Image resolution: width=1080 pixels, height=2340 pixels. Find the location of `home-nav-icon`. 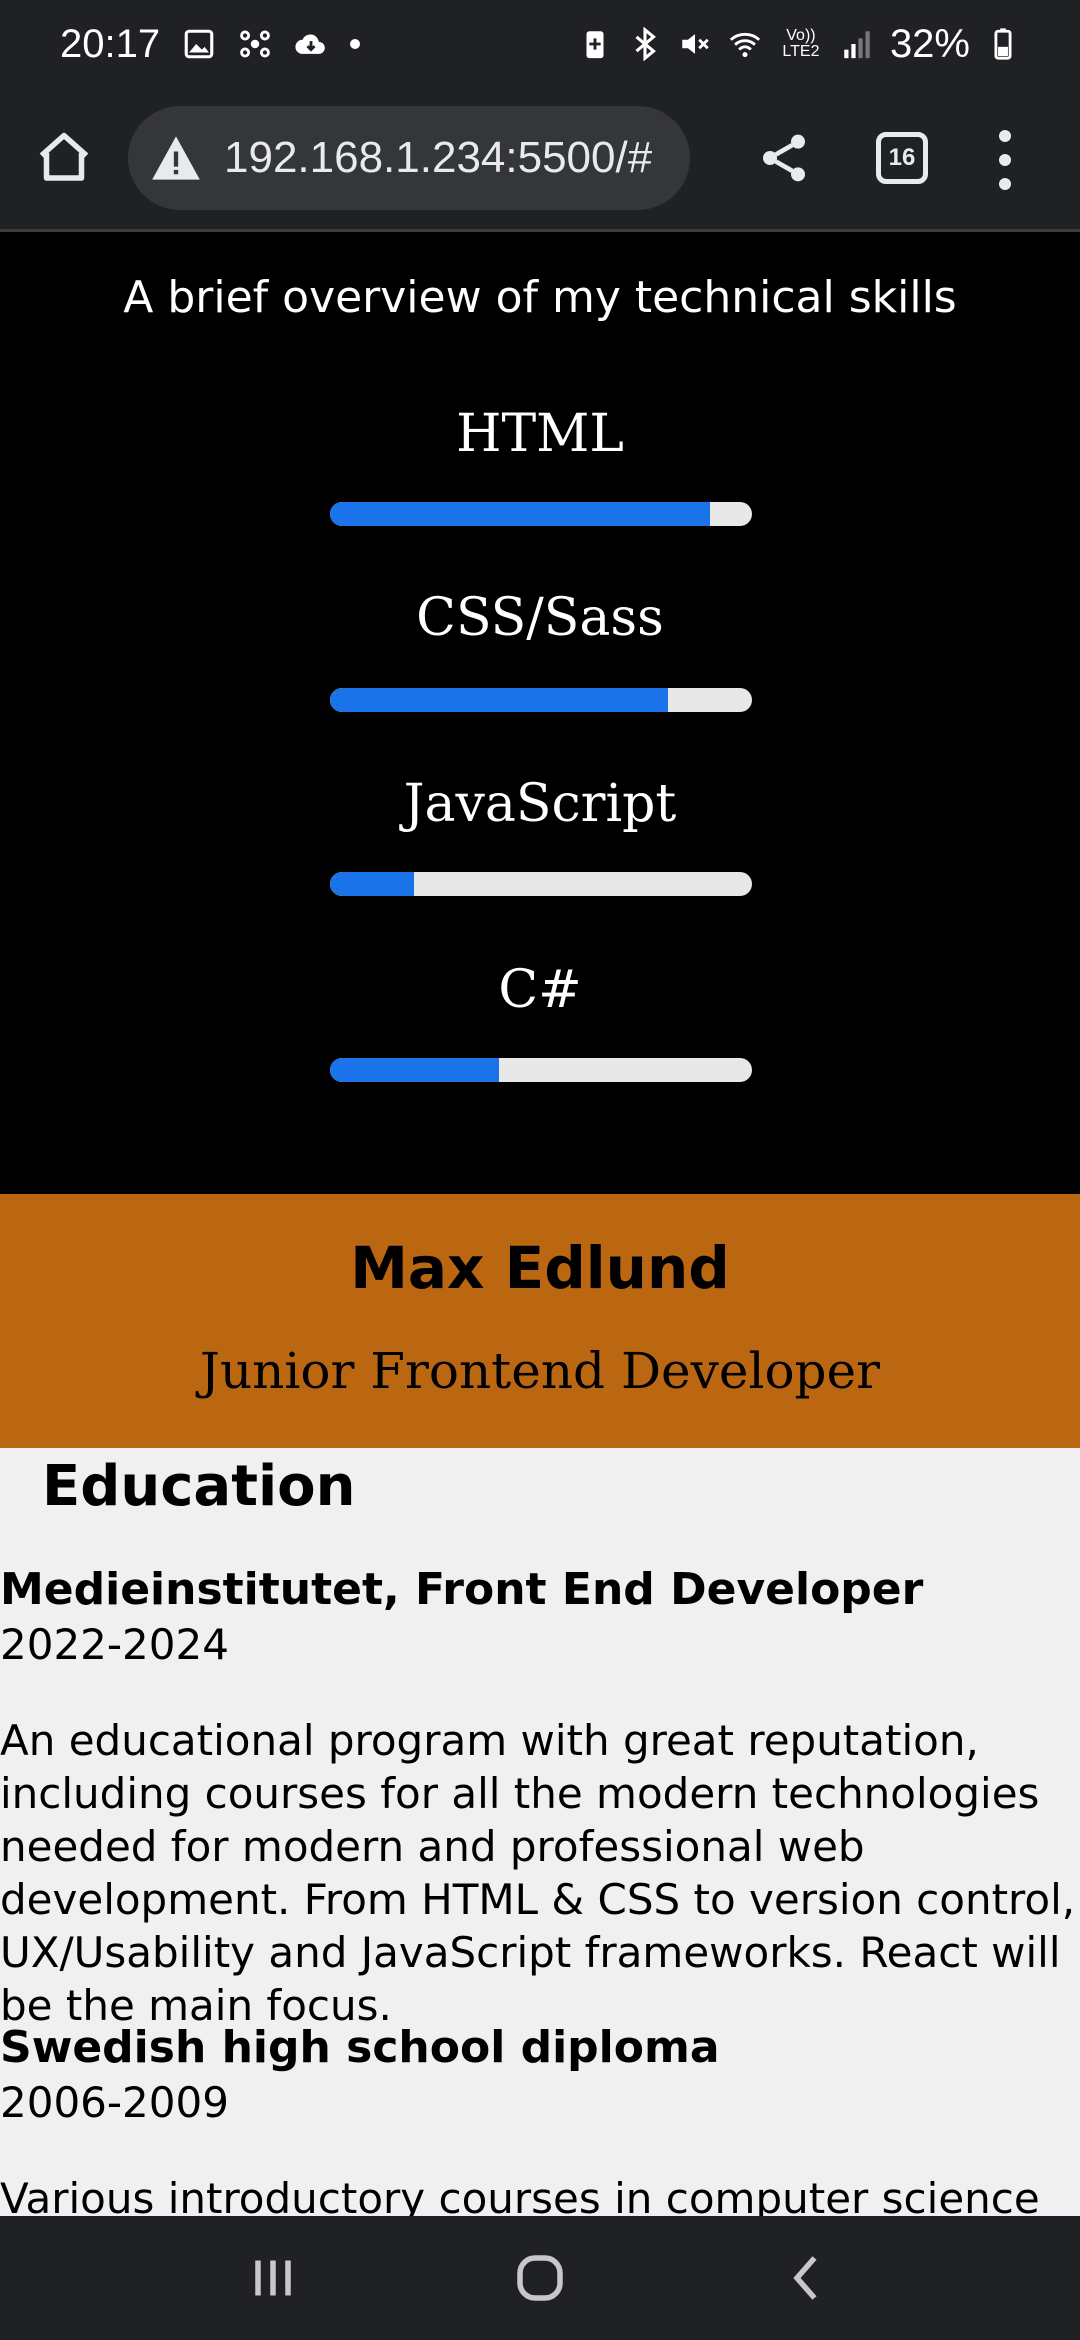

home-nav-icon is located at coordinates (540, 2278).